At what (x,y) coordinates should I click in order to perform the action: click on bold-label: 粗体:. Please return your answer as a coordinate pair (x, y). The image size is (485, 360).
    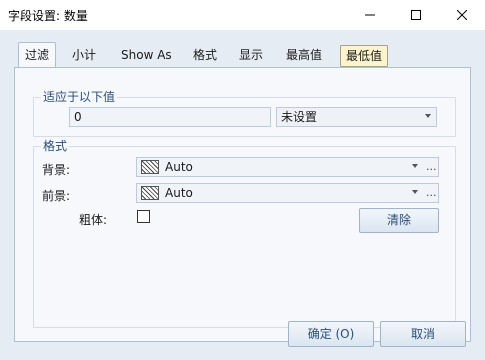
    Looking at the image, I should click on (93, 220).